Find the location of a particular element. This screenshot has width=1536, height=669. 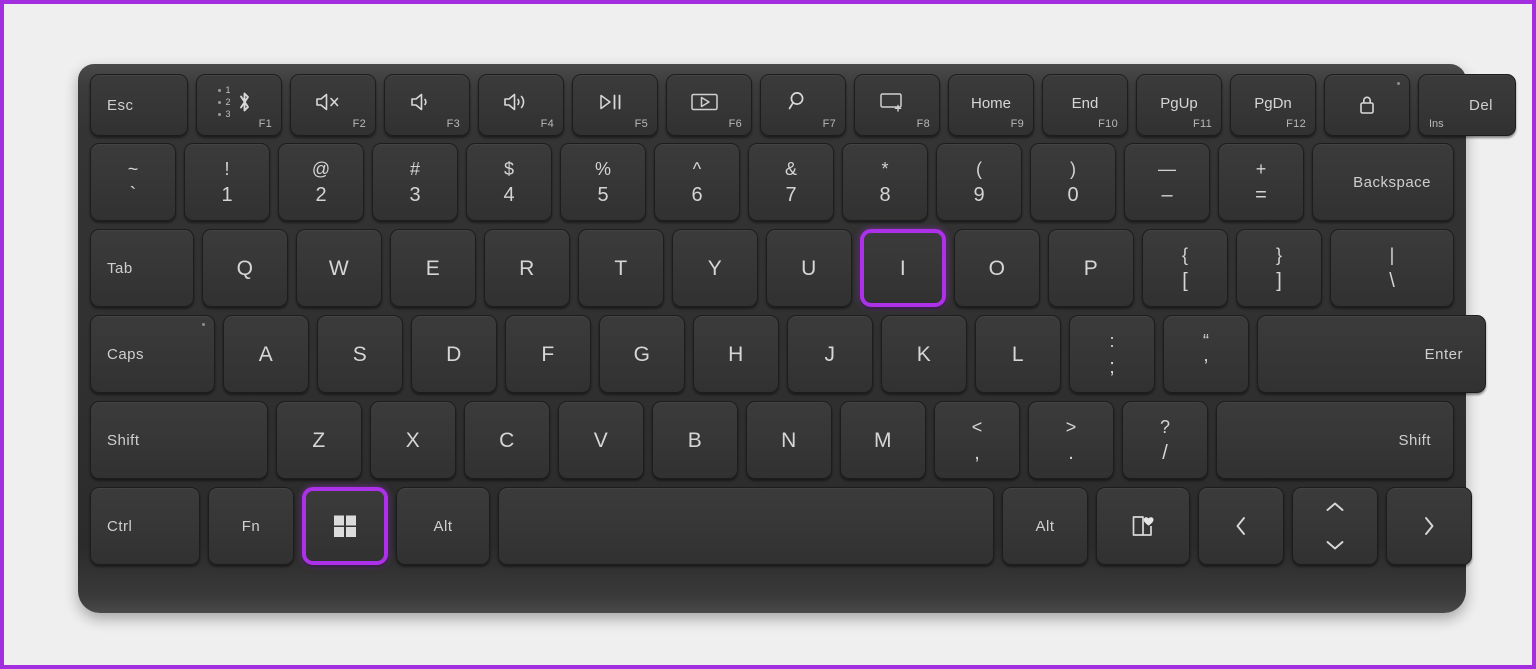

key-left-alt: Alt is located at coordinates (443, 526).